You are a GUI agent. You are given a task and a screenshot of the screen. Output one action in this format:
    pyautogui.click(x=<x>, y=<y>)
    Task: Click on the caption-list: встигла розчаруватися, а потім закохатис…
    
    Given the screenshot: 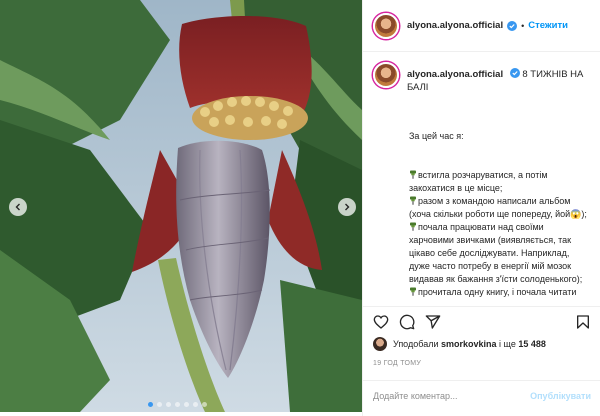 What is the action you would take?
    pyautogui.click(x=500, y=234)
    